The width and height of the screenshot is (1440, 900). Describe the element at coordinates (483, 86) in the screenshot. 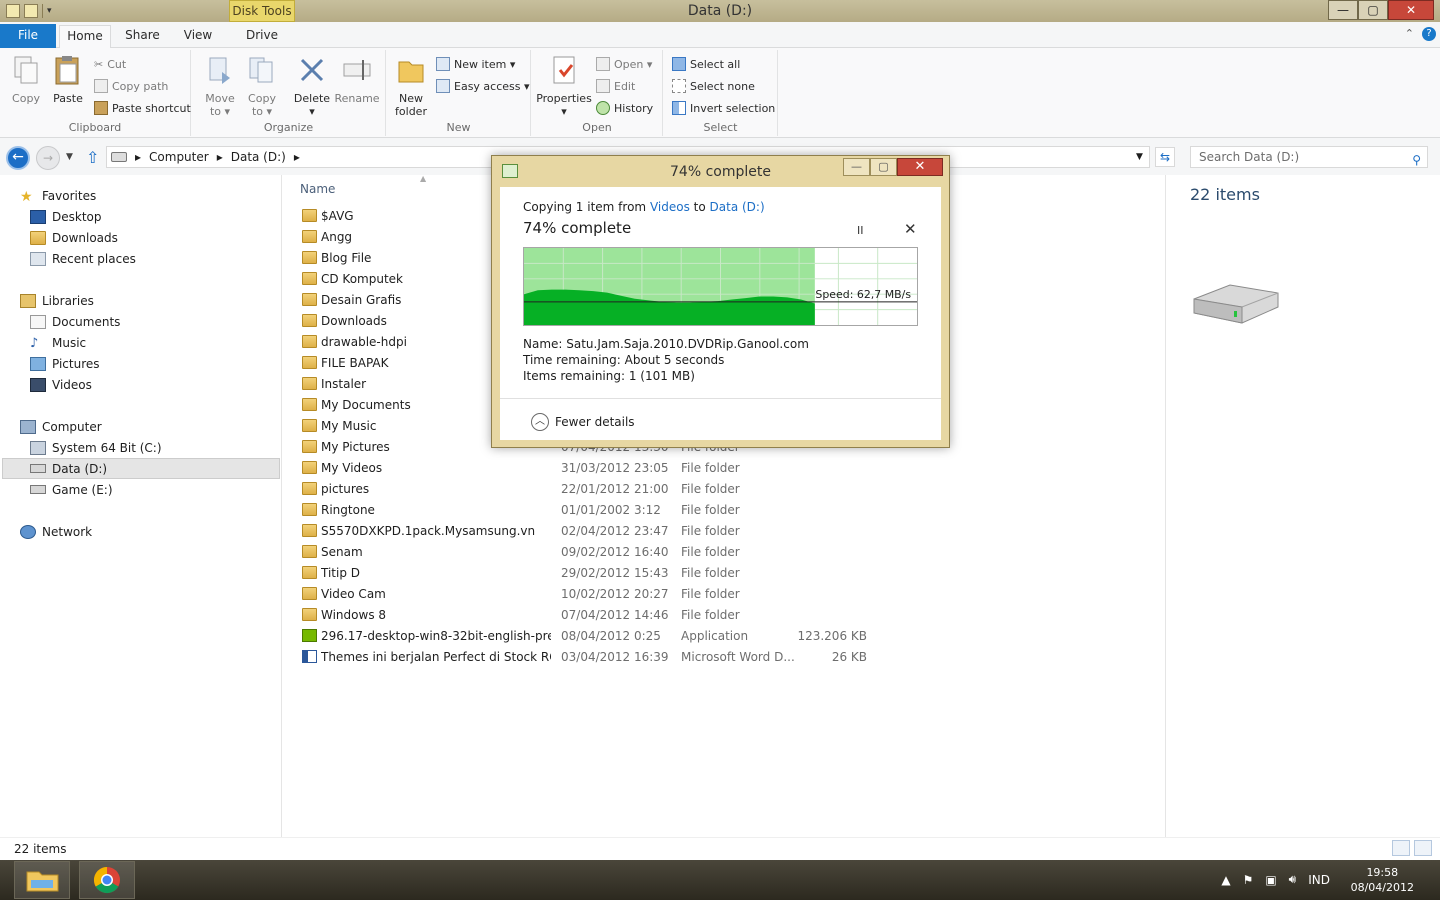

I see `easy-access-button: Easy access ▾` at that location.